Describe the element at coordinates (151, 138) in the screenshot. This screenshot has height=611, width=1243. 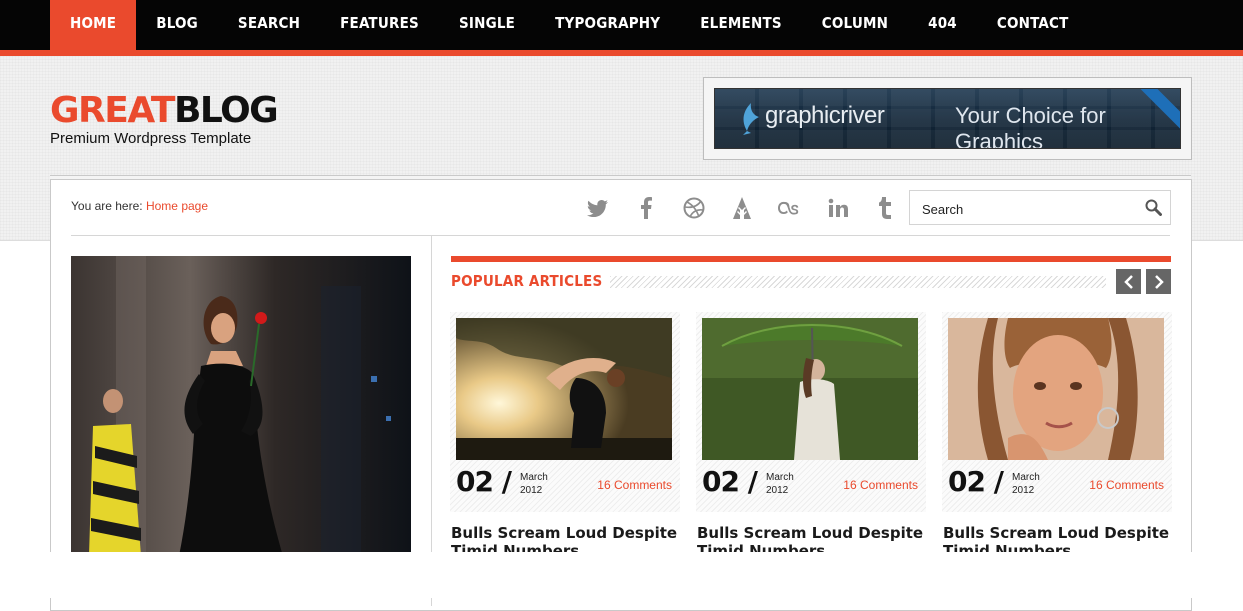
I see `logo-tagline: Premium Wordpress Template` at that location.